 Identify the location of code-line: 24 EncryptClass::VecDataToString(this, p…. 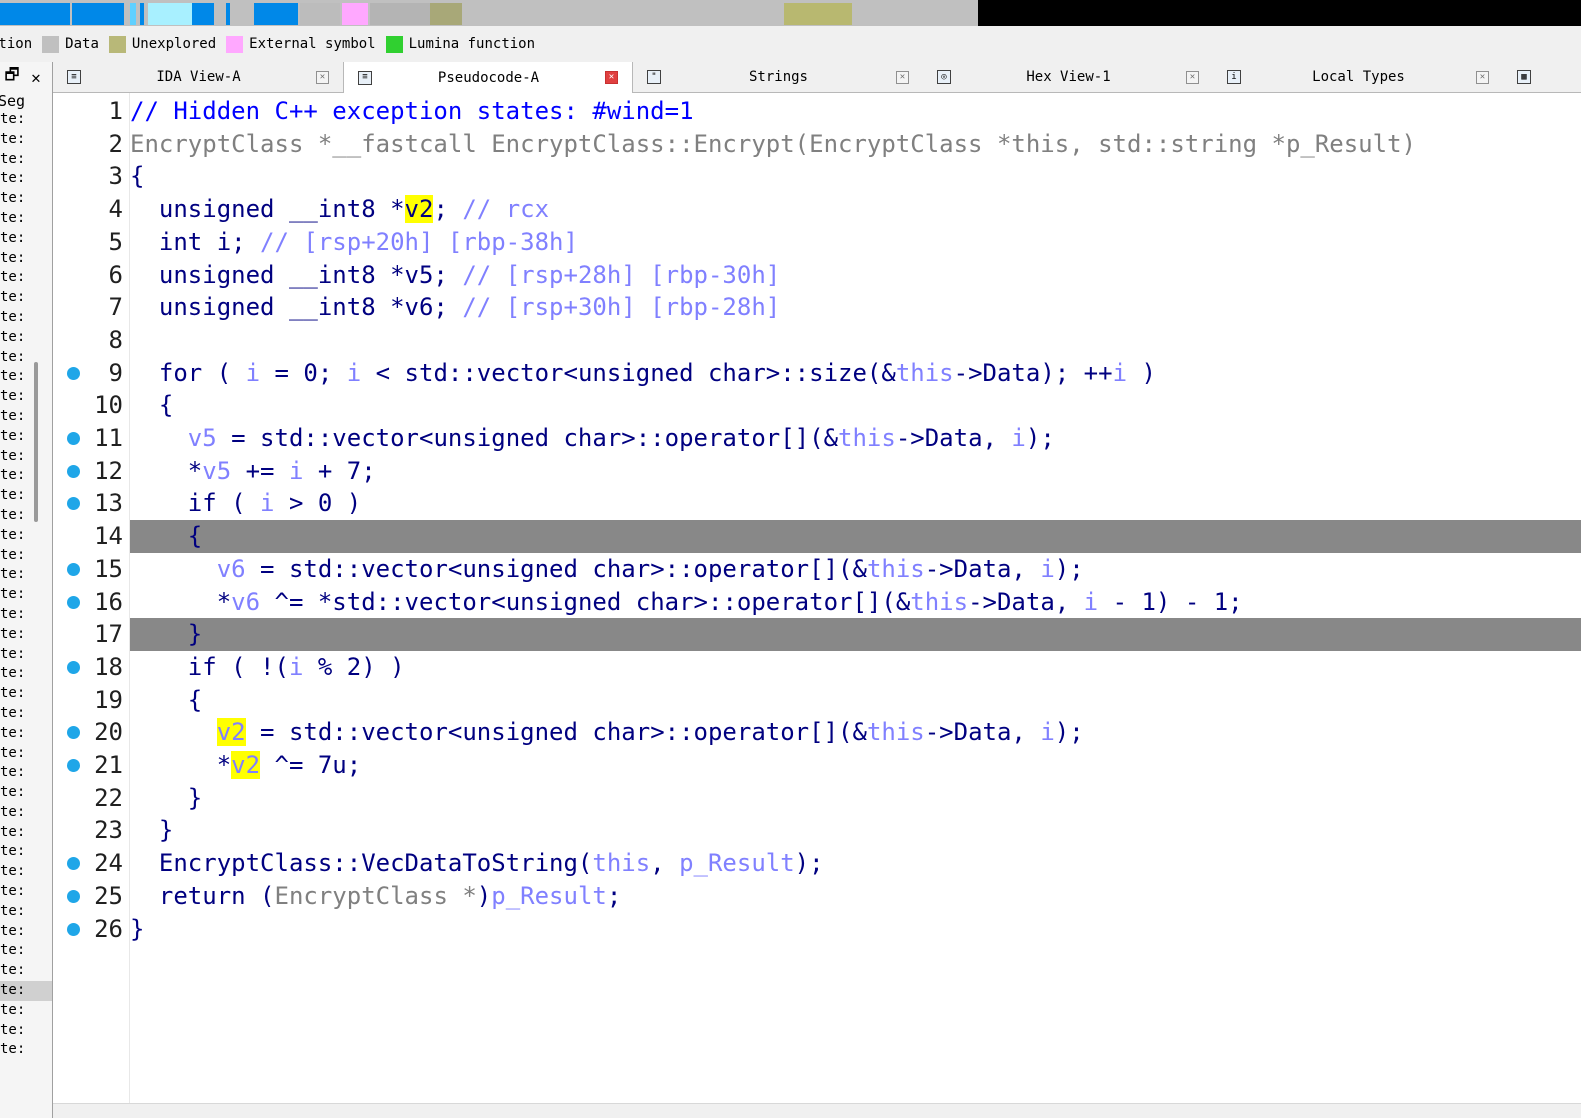
(817, 863).